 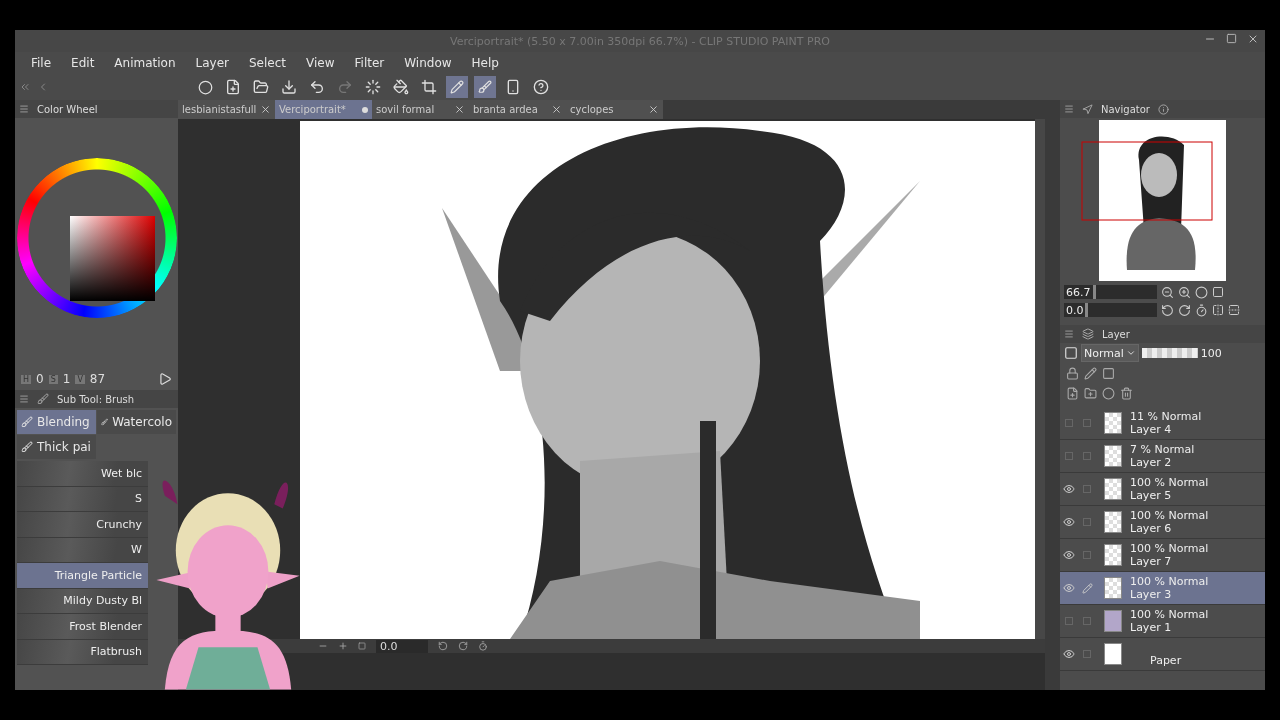 I want to click on play-icon, so click(x=165, y=379).